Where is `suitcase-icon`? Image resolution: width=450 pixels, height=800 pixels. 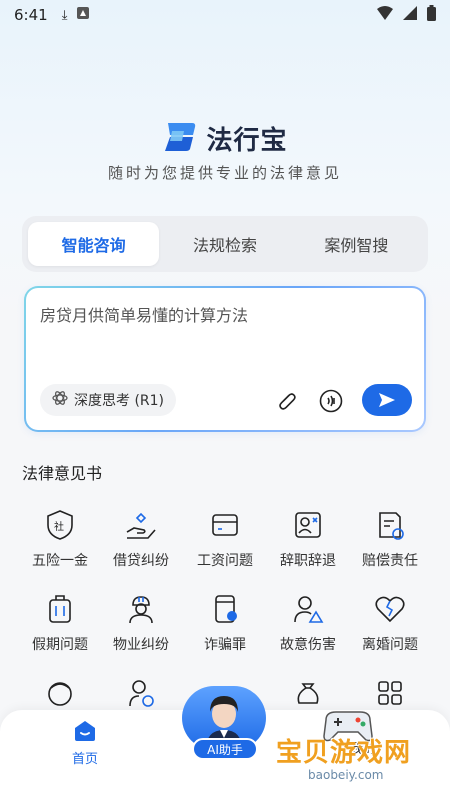 suitcase-icon is located at coordinates (60, 609).